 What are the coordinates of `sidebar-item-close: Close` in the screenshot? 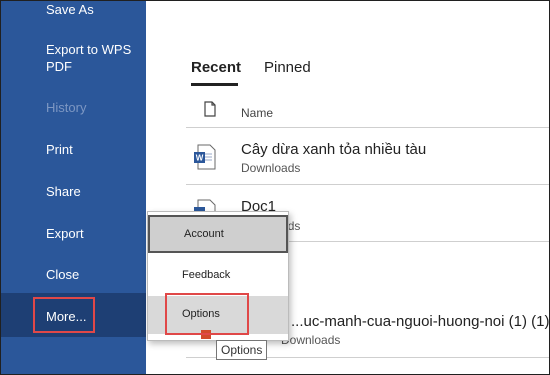 It's located at (73, 275).